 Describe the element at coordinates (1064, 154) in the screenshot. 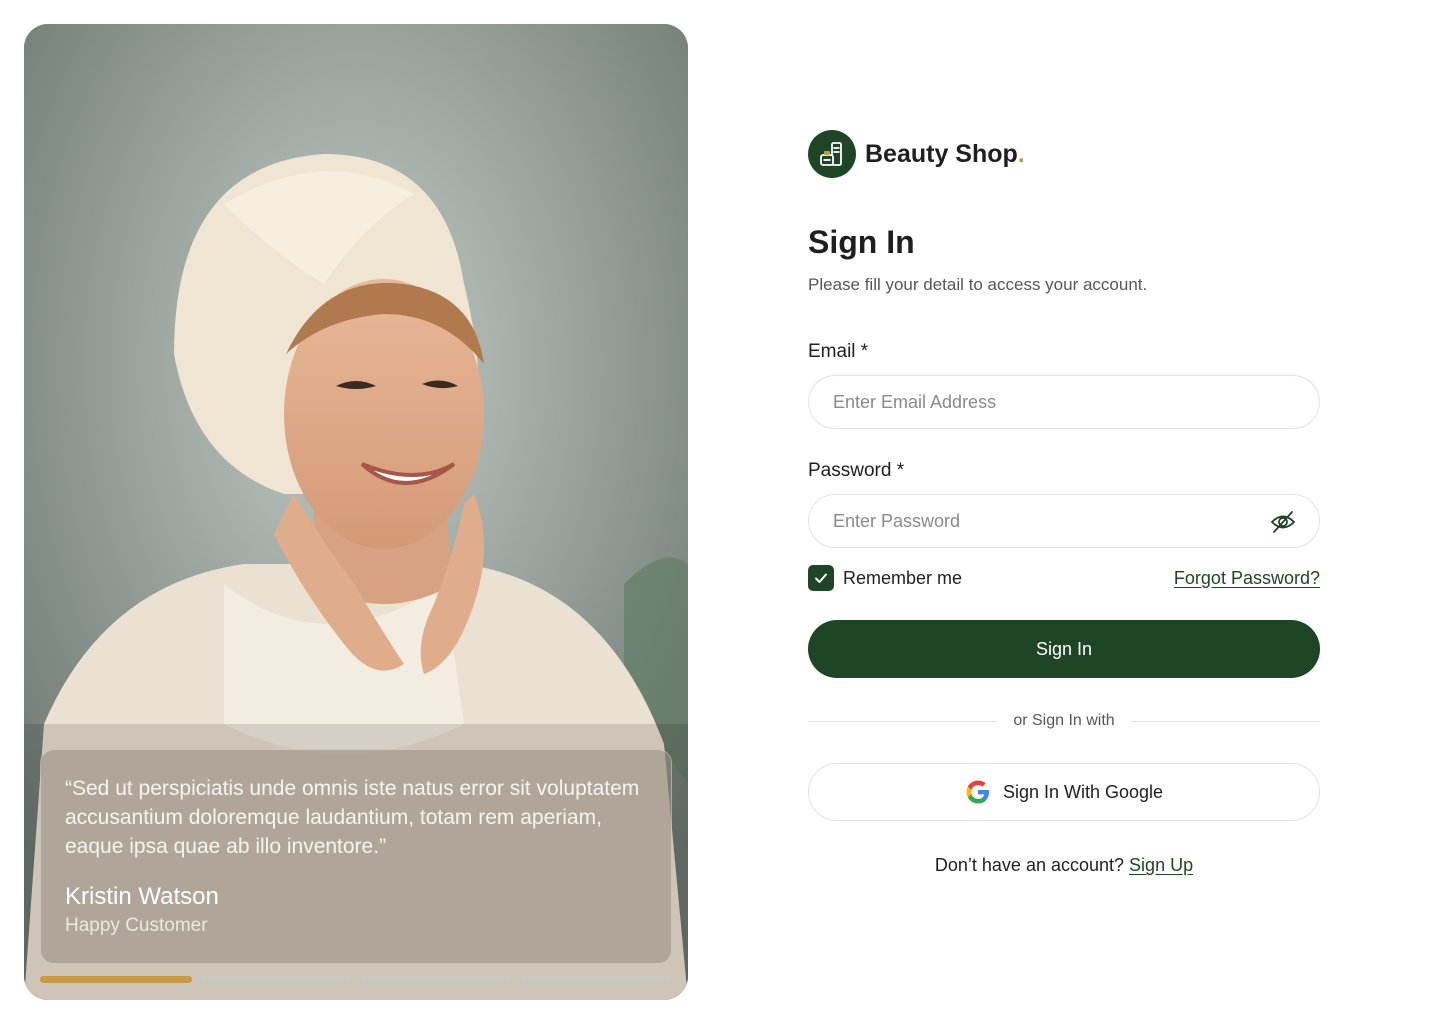

I see `brand: Beauty Shop.` at that location.